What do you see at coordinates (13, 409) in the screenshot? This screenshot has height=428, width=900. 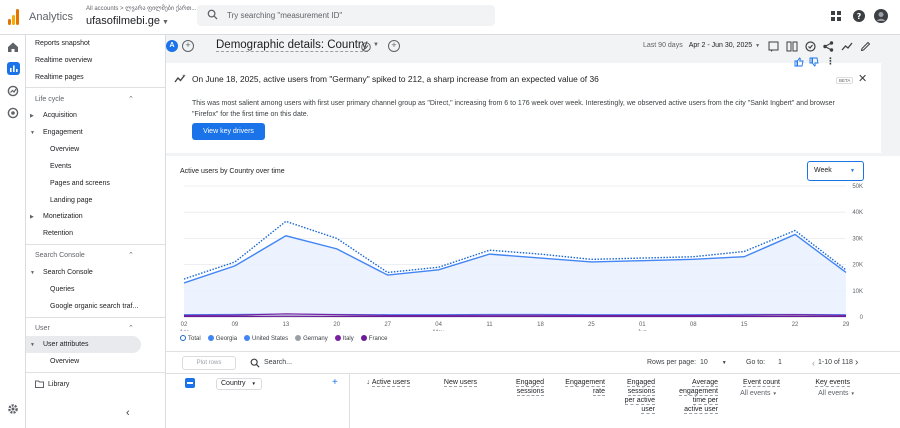 I see `admin-gear-icon` at bounding box center [13, 409].